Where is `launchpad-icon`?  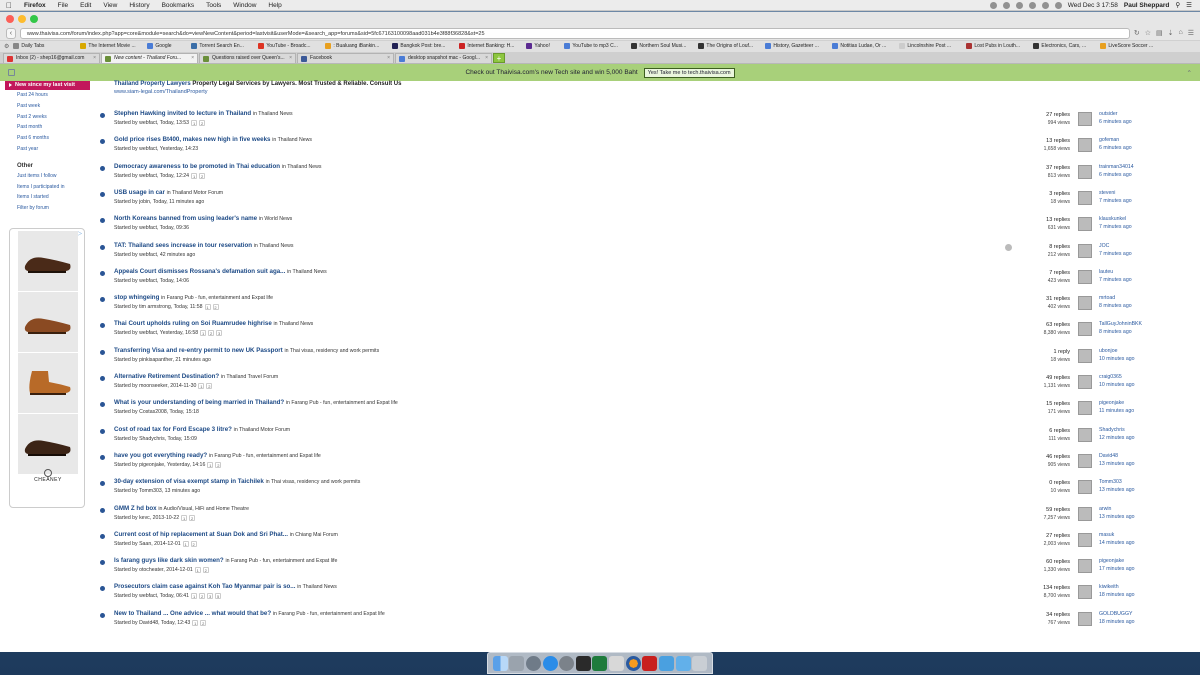
launchpad-icon is located at coordinates (534, 663).